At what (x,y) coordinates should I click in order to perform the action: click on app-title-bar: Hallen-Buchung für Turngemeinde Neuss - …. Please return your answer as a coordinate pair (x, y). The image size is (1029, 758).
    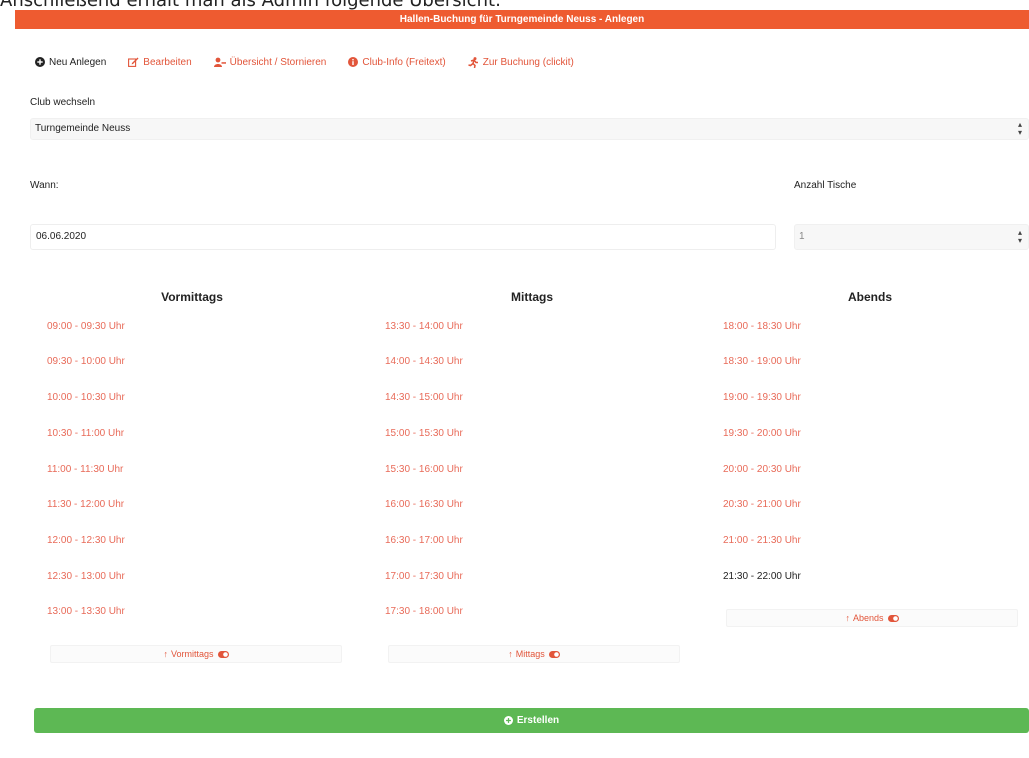
    Looking at the image, I should click on (522, 19).